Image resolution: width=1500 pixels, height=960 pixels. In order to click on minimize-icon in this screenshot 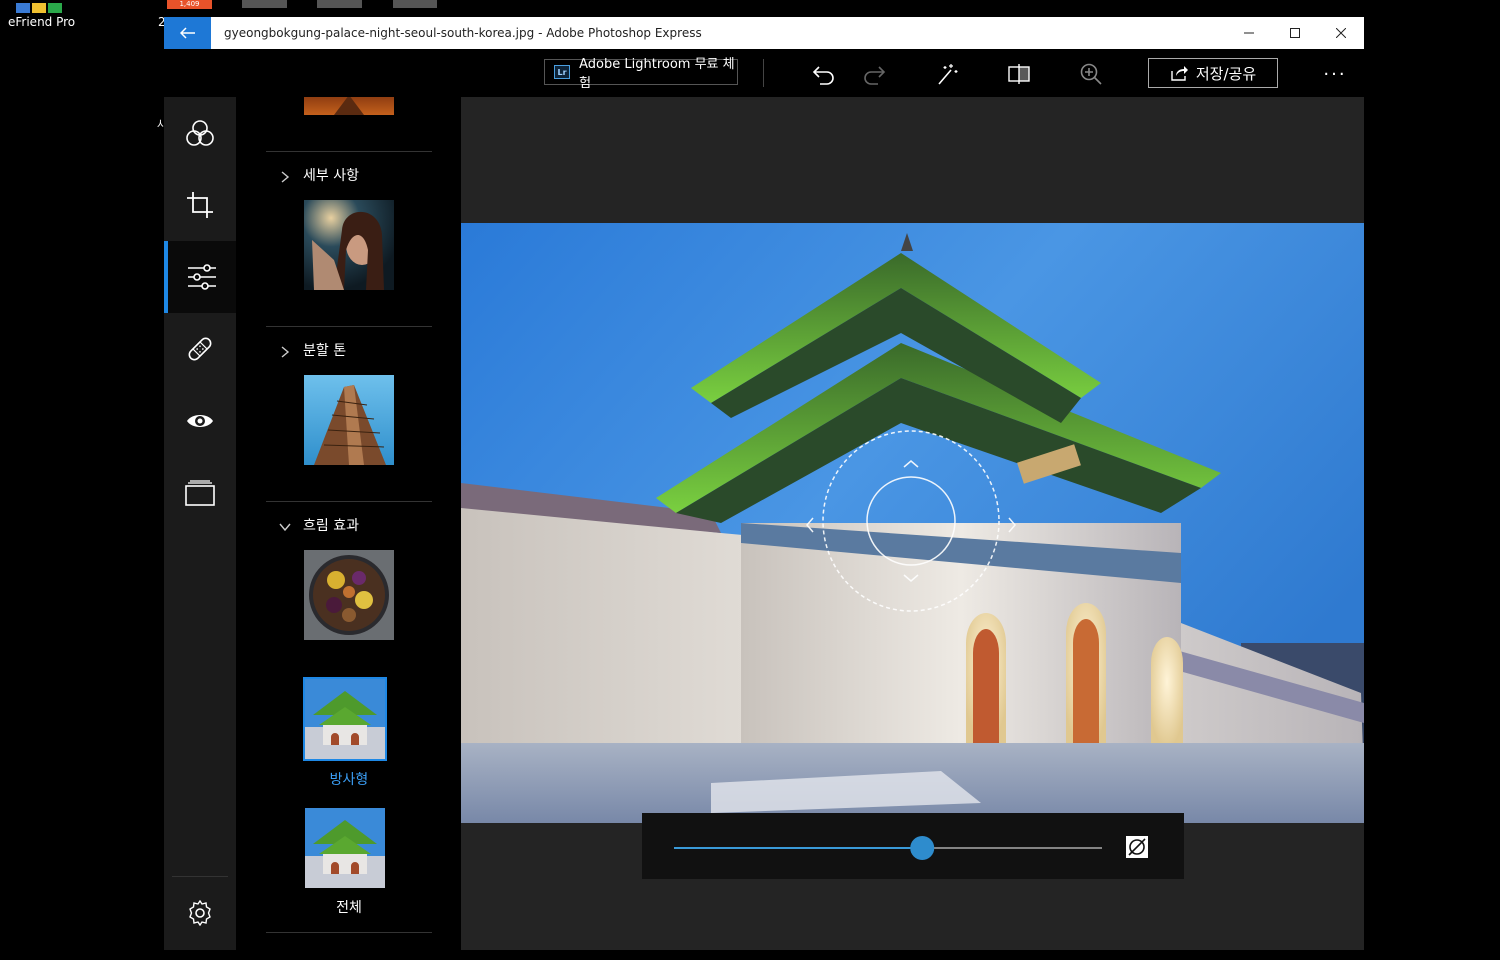, I will do `click(1249, 33)`.